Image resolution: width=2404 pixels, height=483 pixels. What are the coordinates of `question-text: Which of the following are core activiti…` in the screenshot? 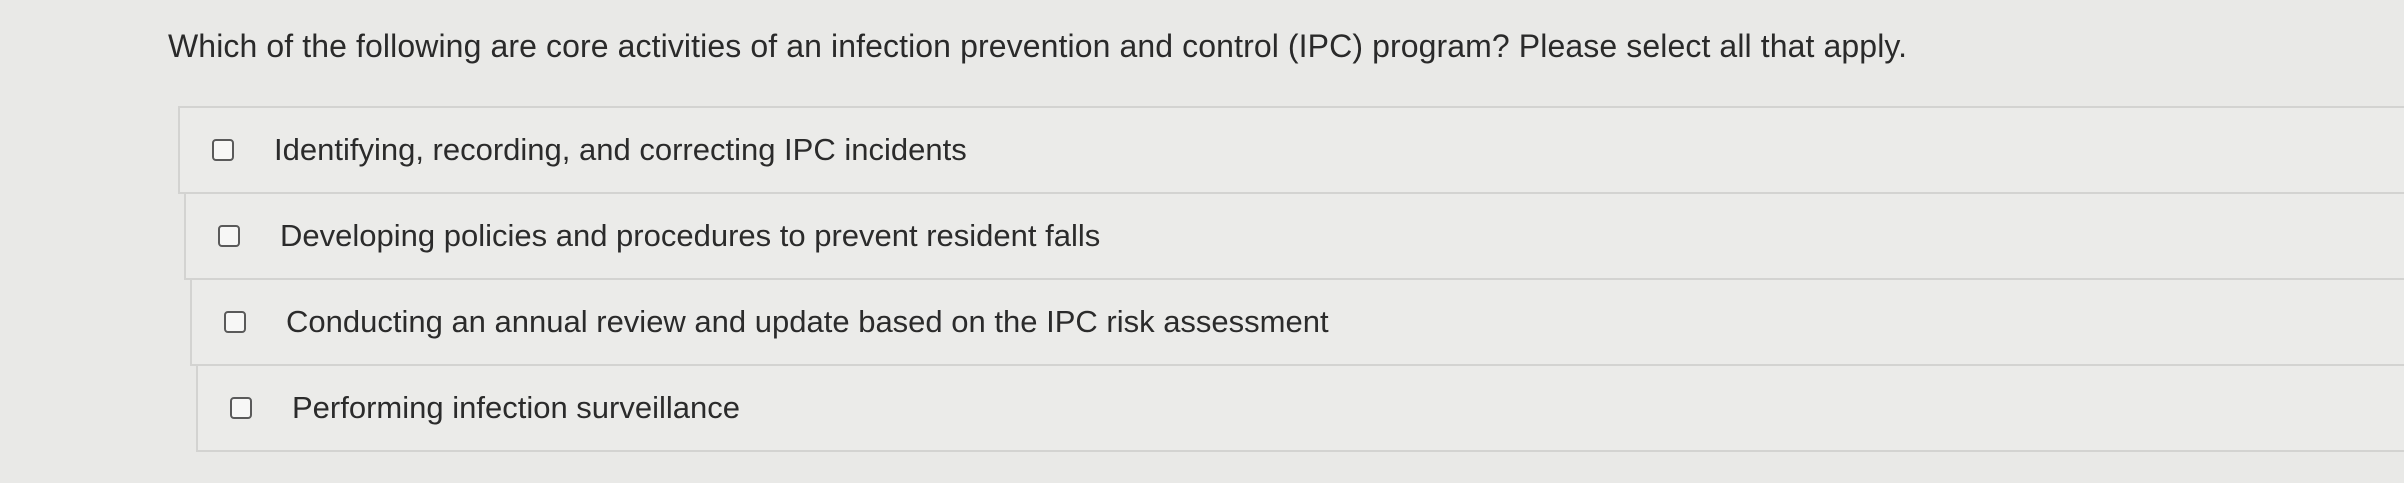 It's located at (1038, 46).